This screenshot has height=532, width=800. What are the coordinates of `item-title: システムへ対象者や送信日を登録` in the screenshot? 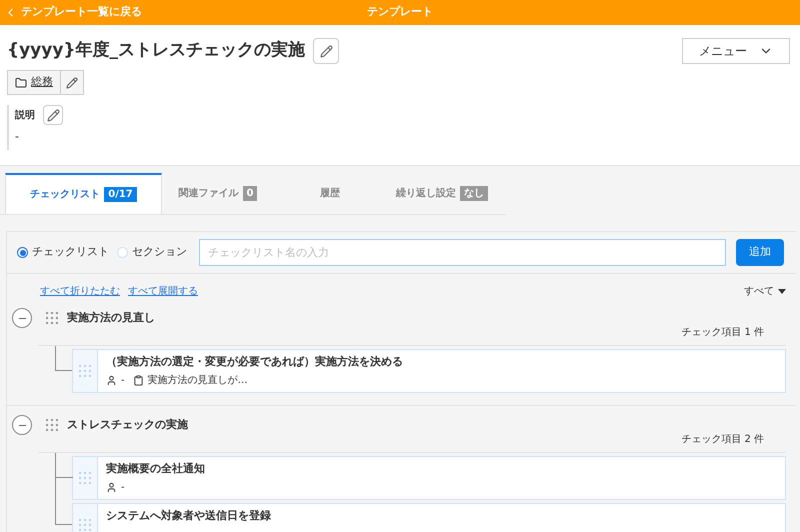 It's located at (188, 516).